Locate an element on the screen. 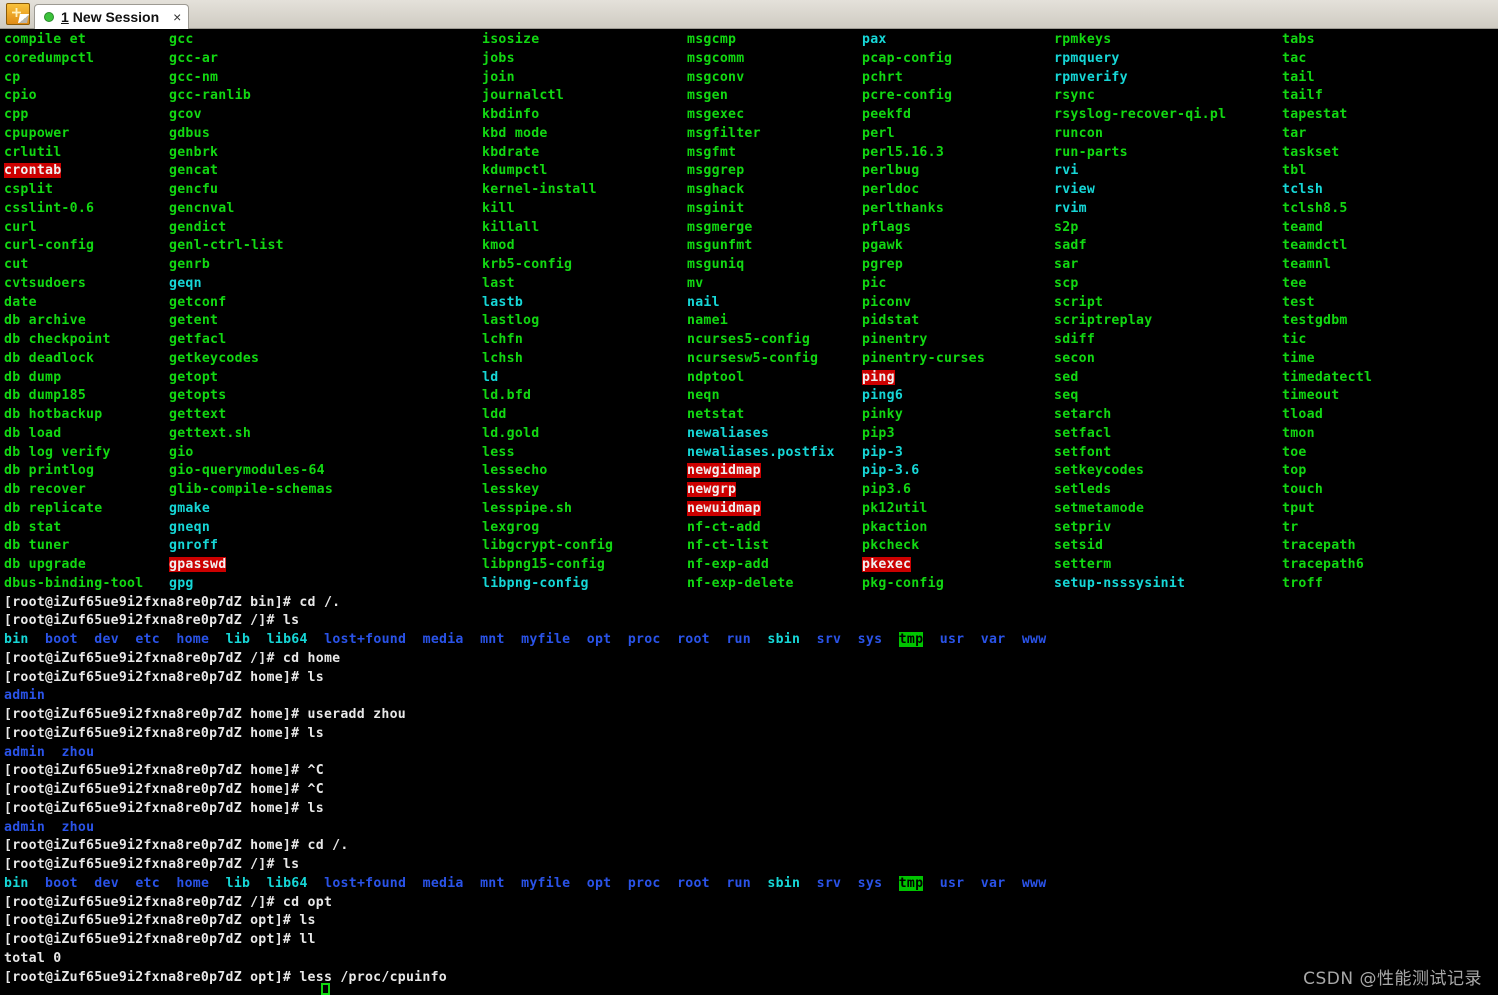 Image resolution: width=1498 pixels, height=995 pixels. ls-entry: gpg is located at coordinates (181, 583).